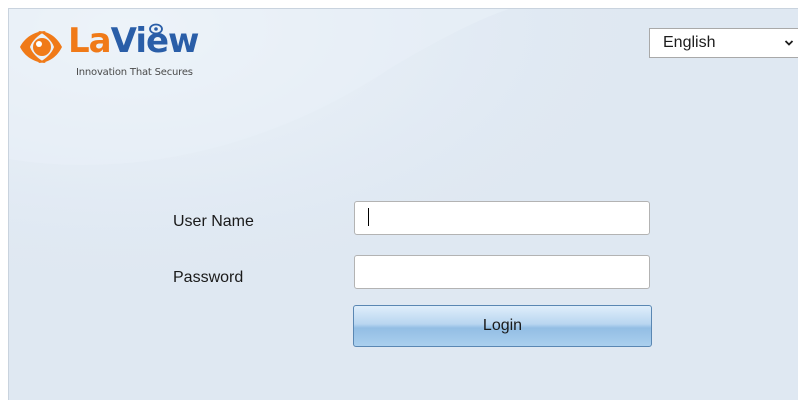 The height and width of the screenshot is (400, 798). What do you see at coordinates (133, 41) in the screenshot?
I see `logo-wordmark: LaView` at bounding box center [133, 41].